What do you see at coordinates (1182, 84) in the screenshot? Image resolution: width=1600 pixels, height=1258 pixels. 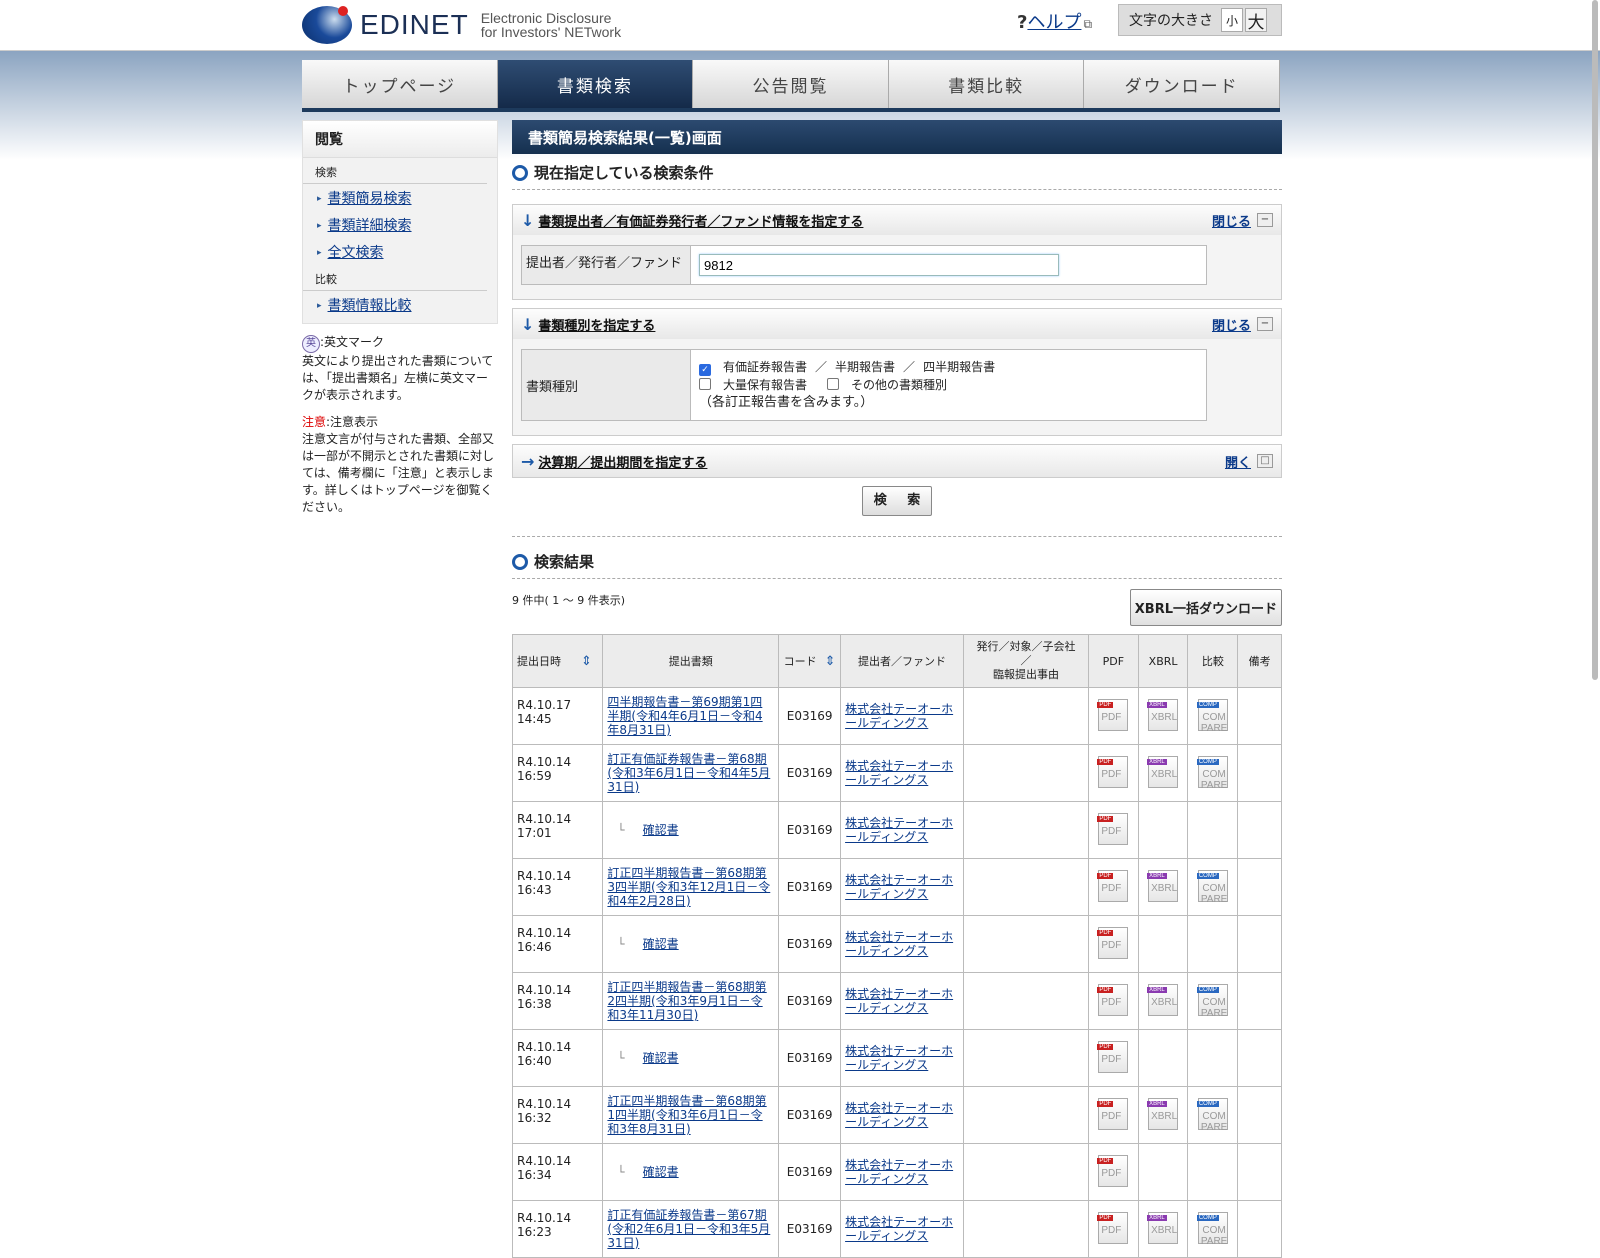 I see `tab-download: ダウンロード` at bounding box center [1182, 84].